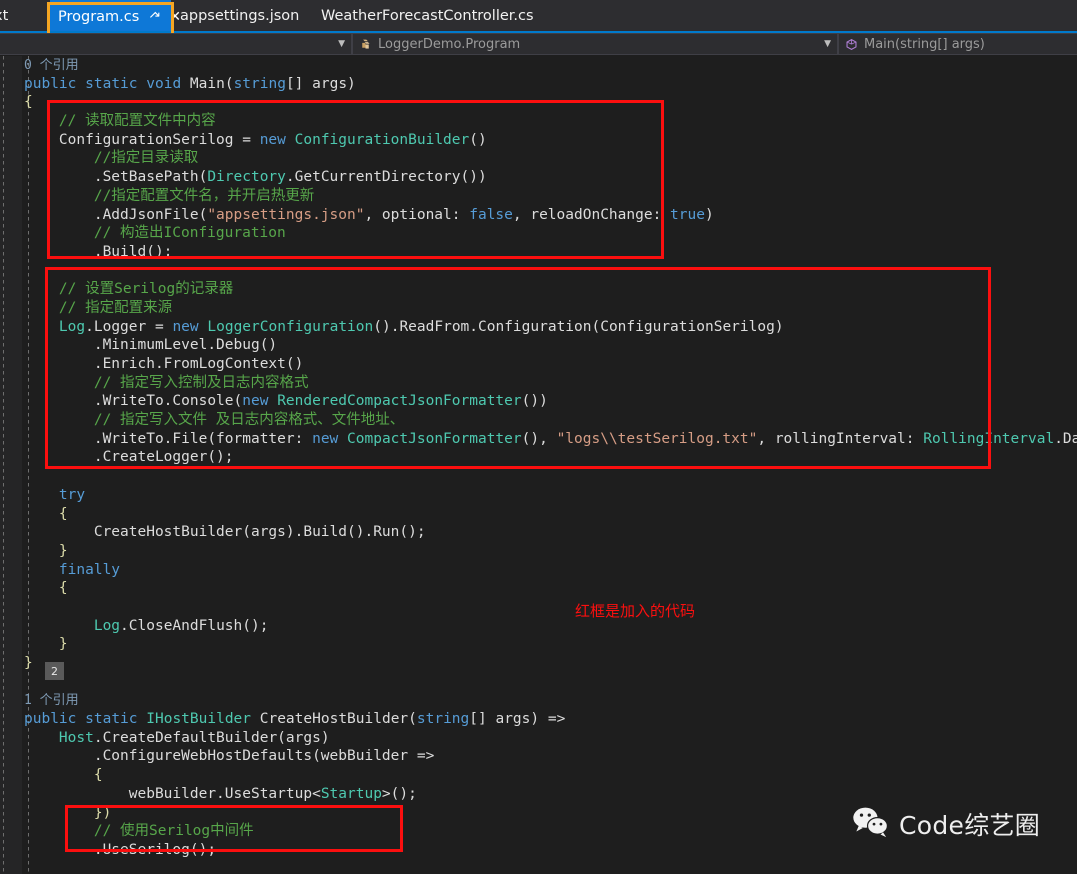  What do you see at coordinates (538, 756) in the screenshot?
I see `code-line: .ConfigureWebHostDefaults(webBuilder =>` at bounding box center [538, 756].